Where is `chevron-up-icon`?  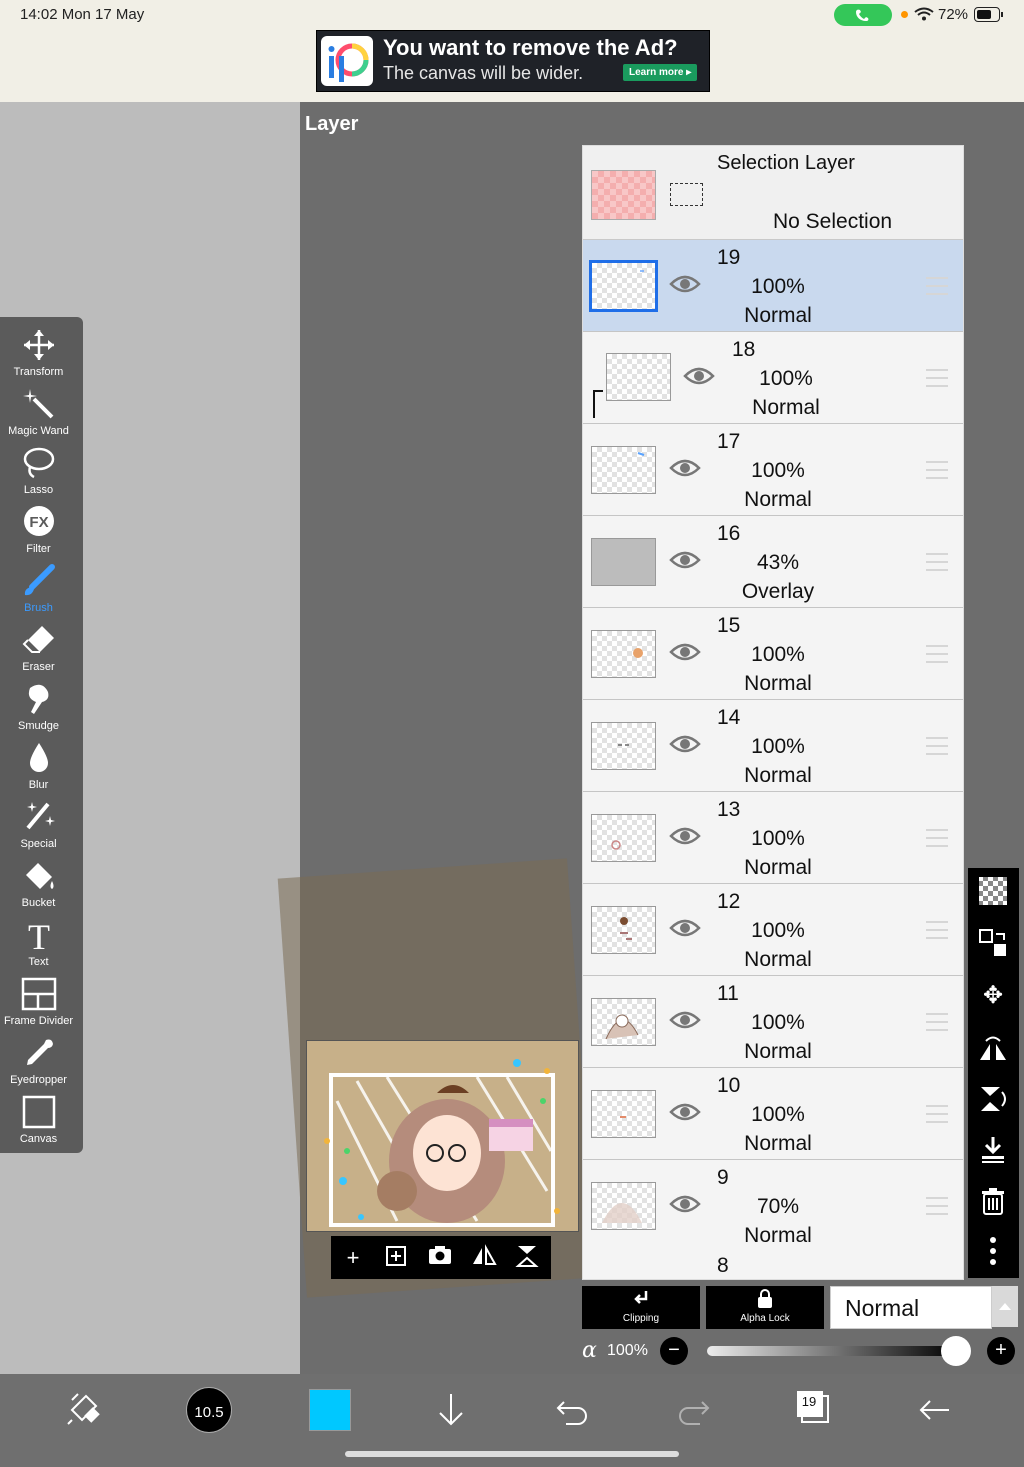 chevron-up-icon is located at coordinates (1005, 1306).